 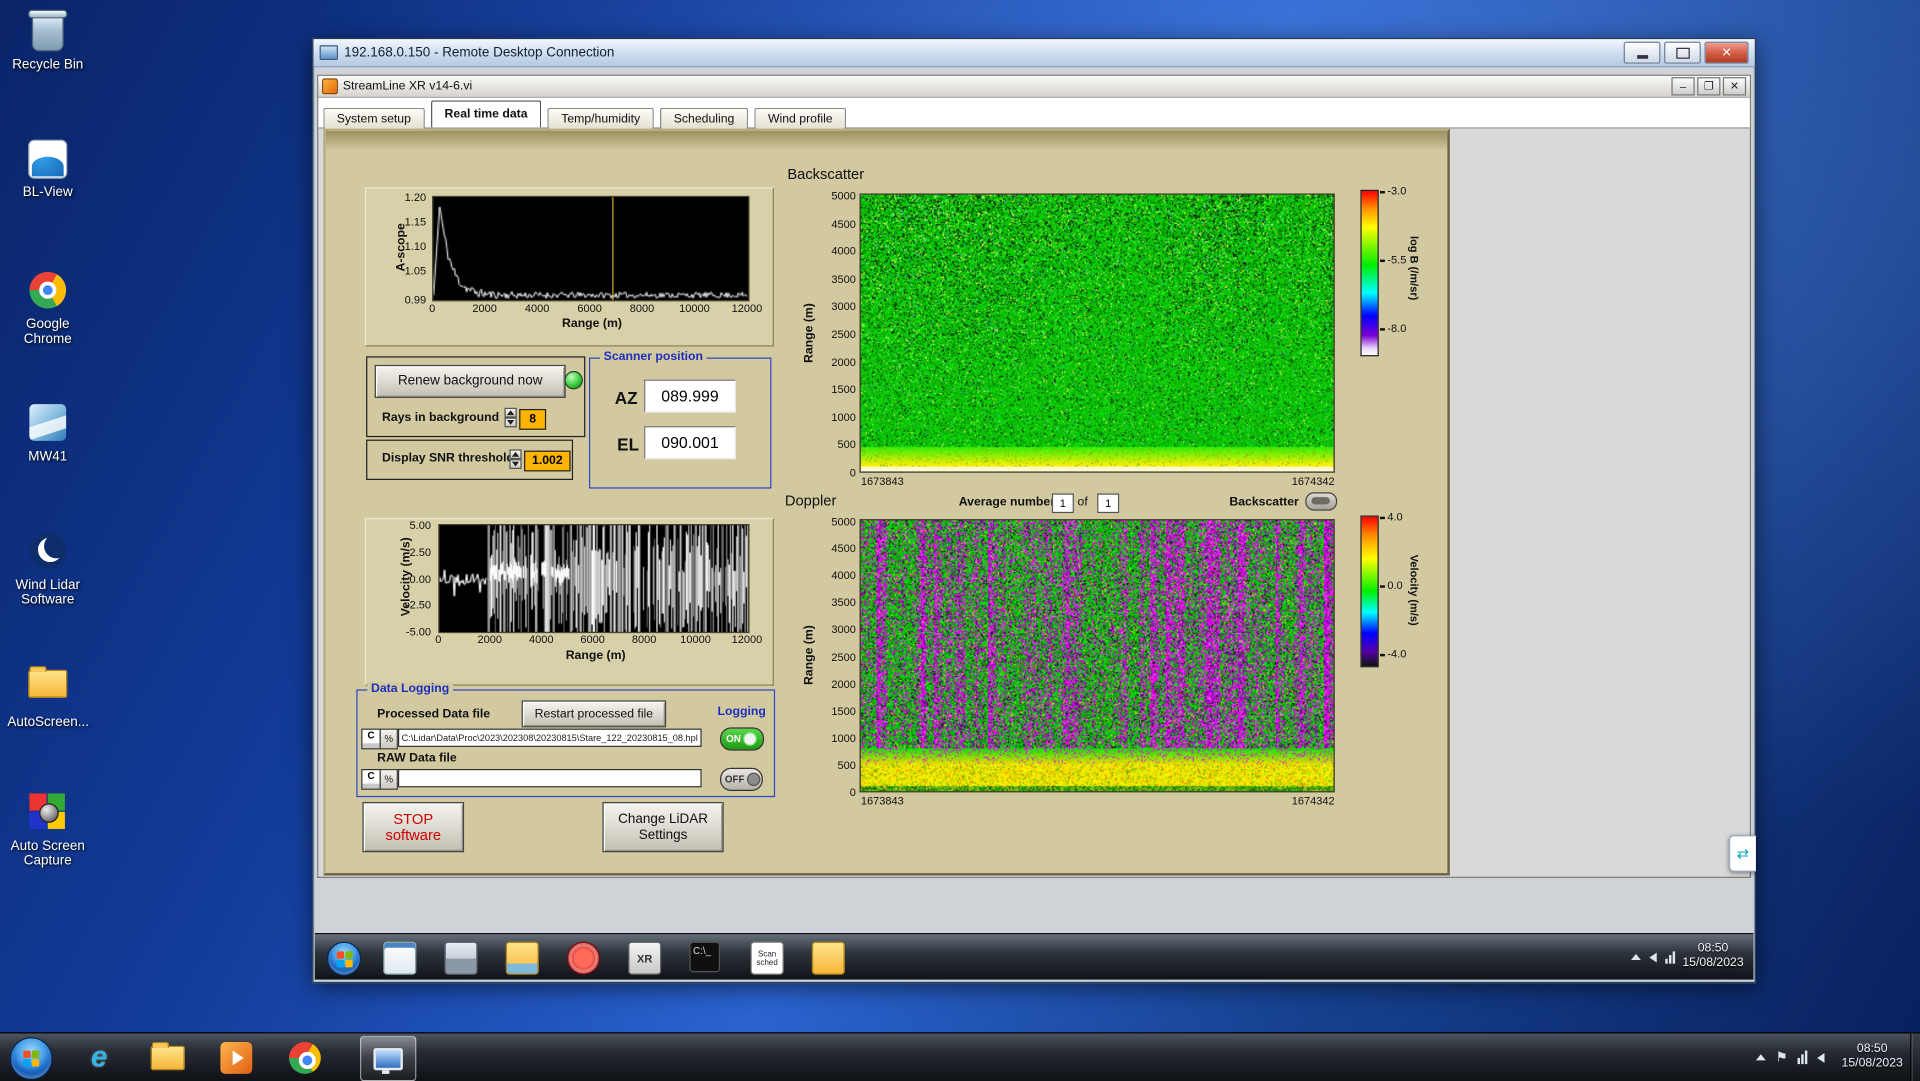 I want to click on of-label: of, so click(x=1082, y=502).